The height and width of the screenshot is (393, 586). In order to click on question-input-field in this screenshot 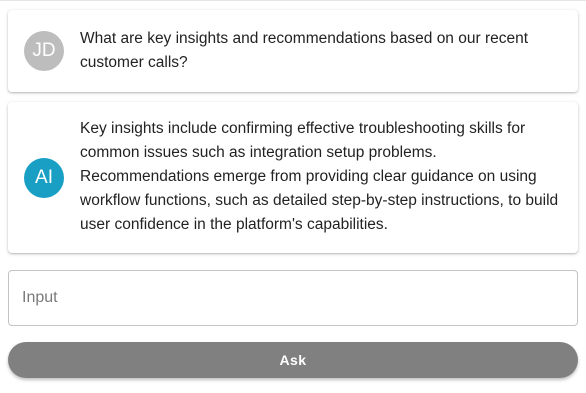, I will do `click(293, 298)`.